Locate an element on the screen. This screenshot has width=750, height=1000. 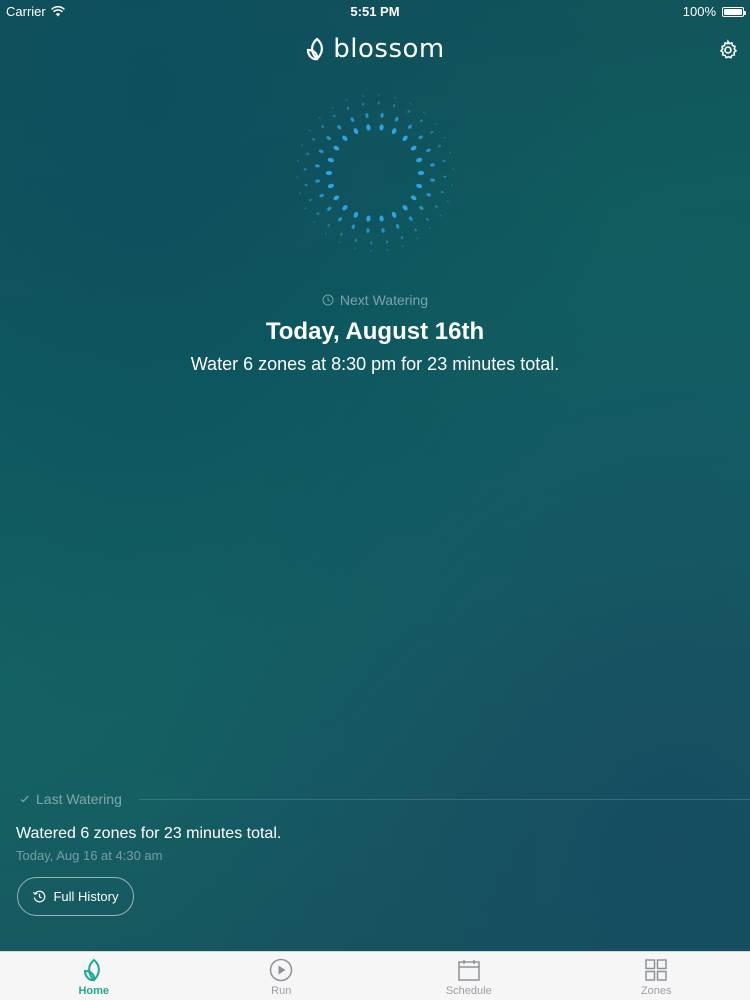
checkmark-icon is located at coordinates (24, 799).